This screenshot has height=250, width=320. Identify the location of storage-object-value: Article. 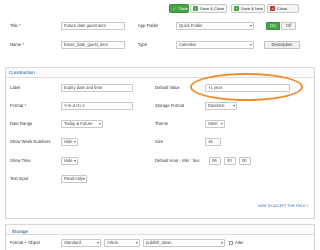
(113, 242).